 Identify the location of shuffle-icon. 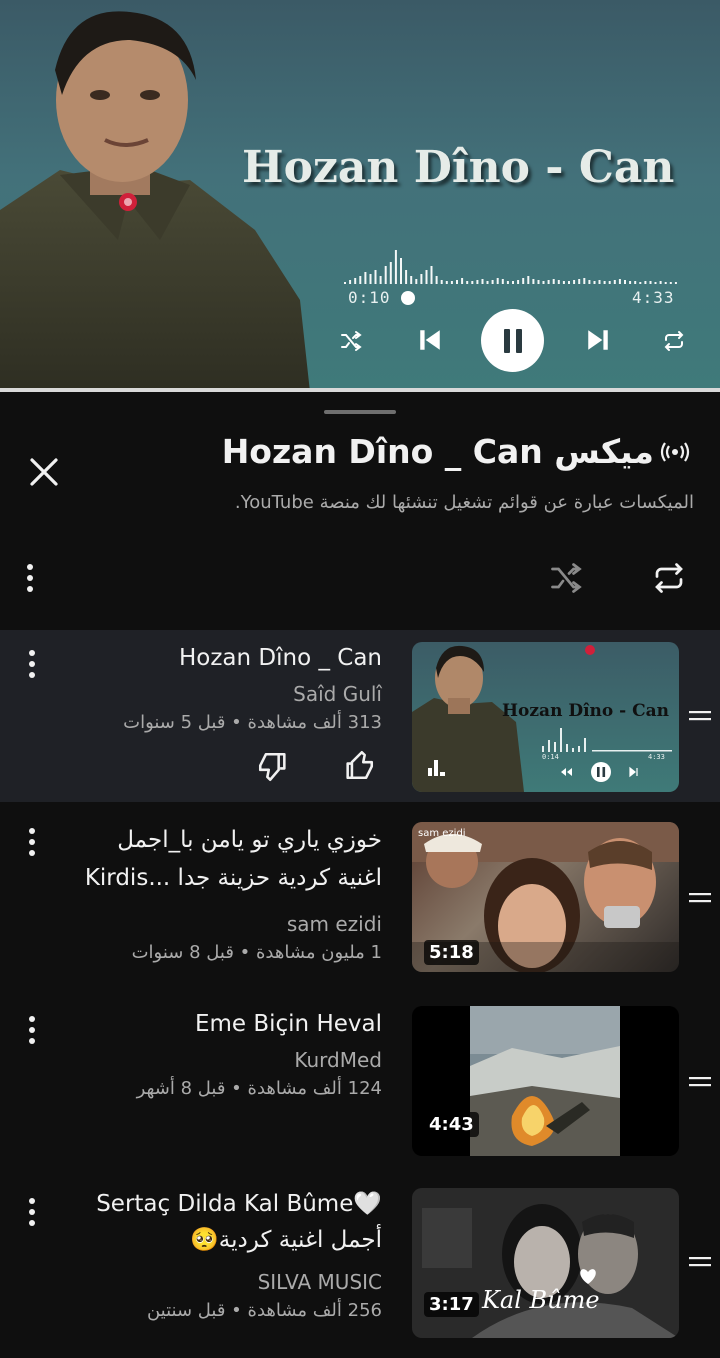
(351, 341).